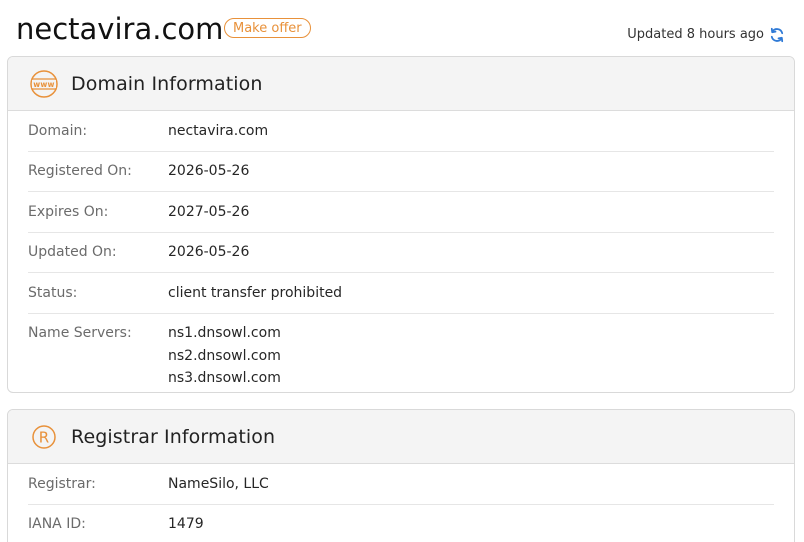 The height and width of the screenshot is (542, 804). I want to click on domain-label: Domain:, so click(58, 130).